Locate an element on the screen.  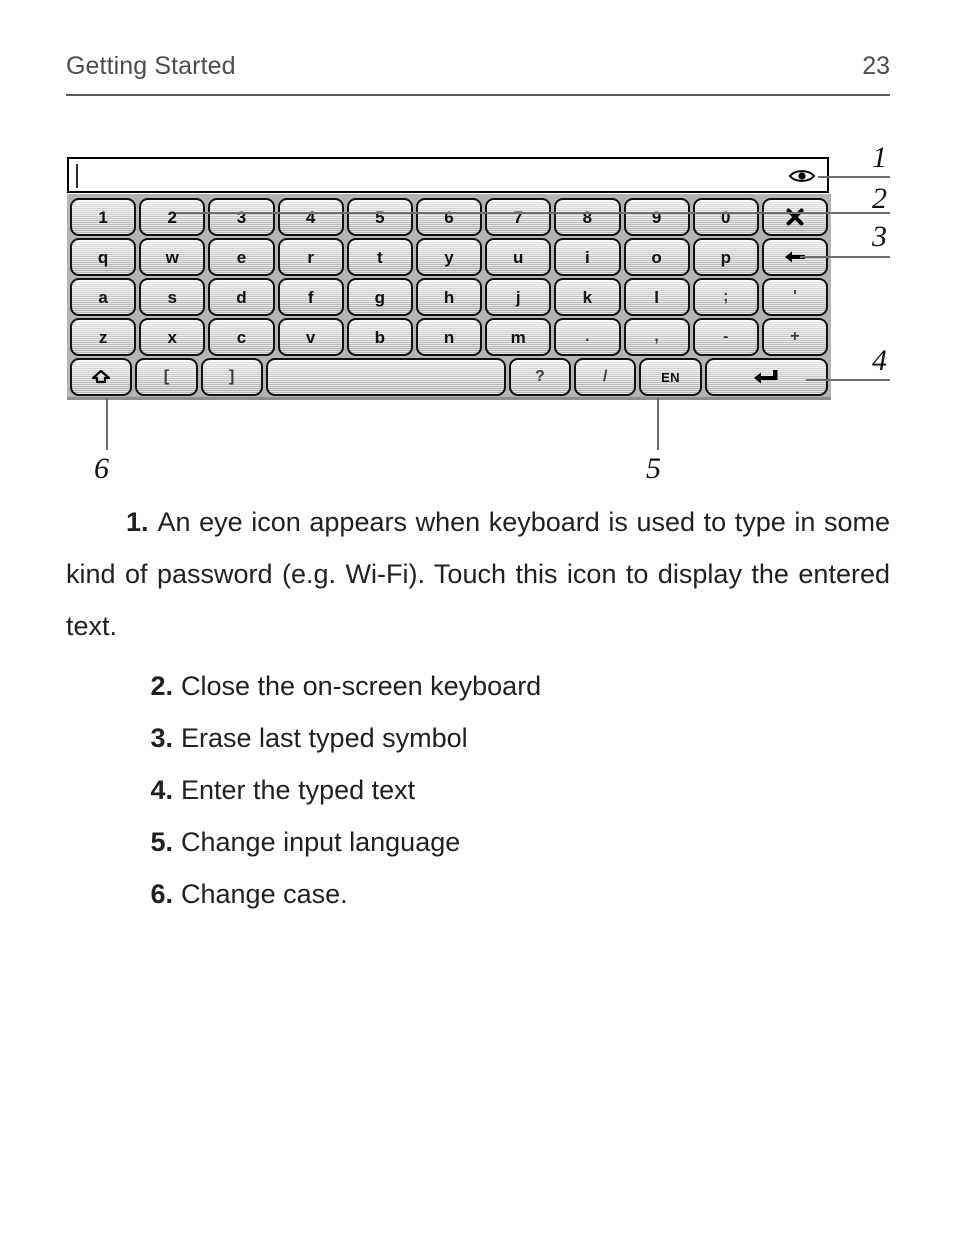
key-v: v is located at coordinates (310, 337).